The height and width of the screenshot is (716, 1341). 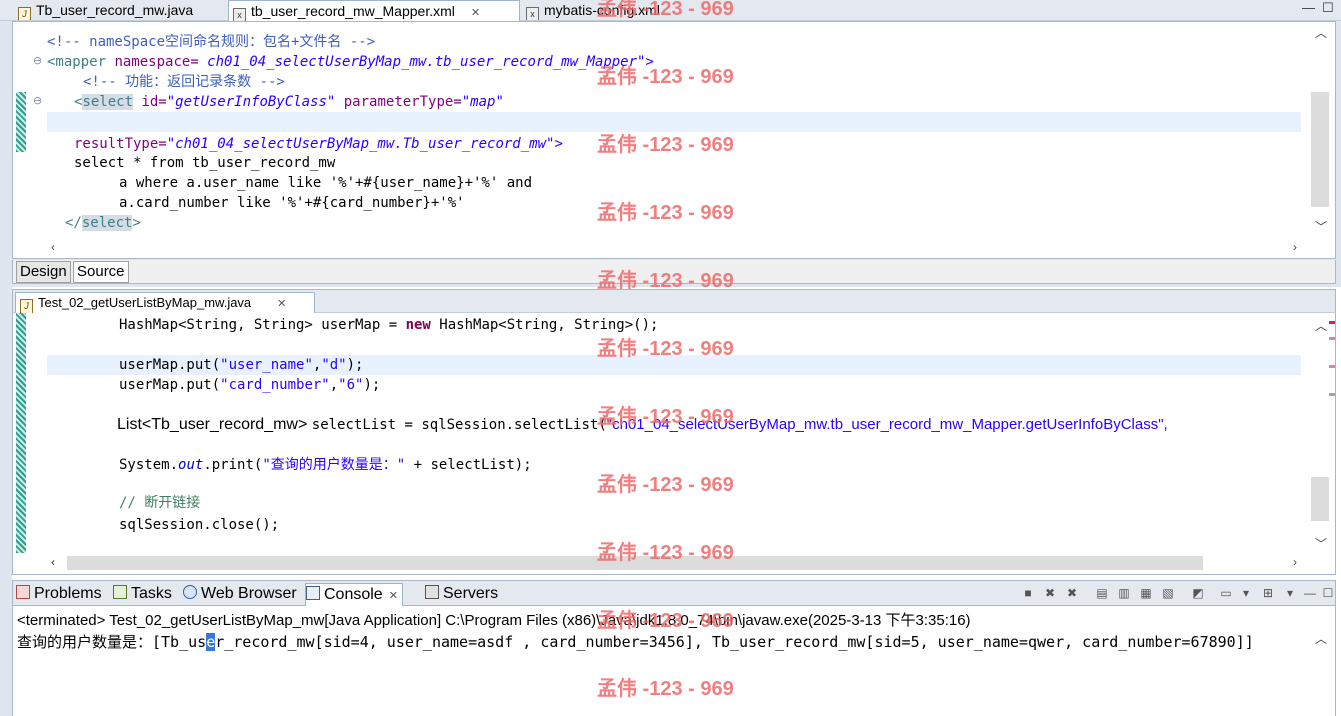 I want to click on tab-mapper-xml: x tb_user_record_mw_Mapper.xml ✕, so click(x=374, y=10).